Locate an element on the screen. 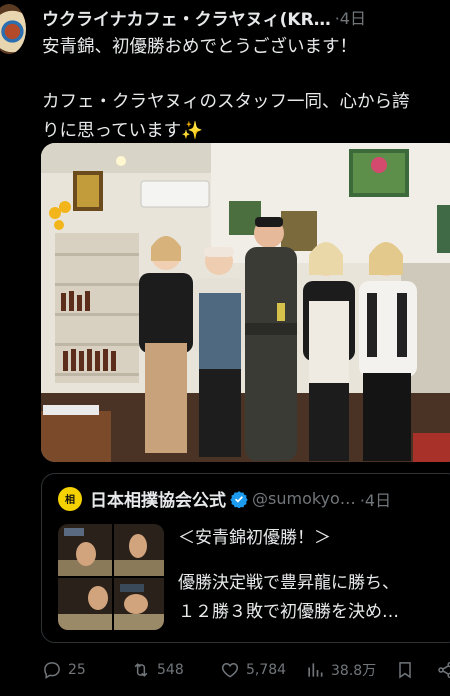  reply-count: 25 is located at coordinates (77, 670).